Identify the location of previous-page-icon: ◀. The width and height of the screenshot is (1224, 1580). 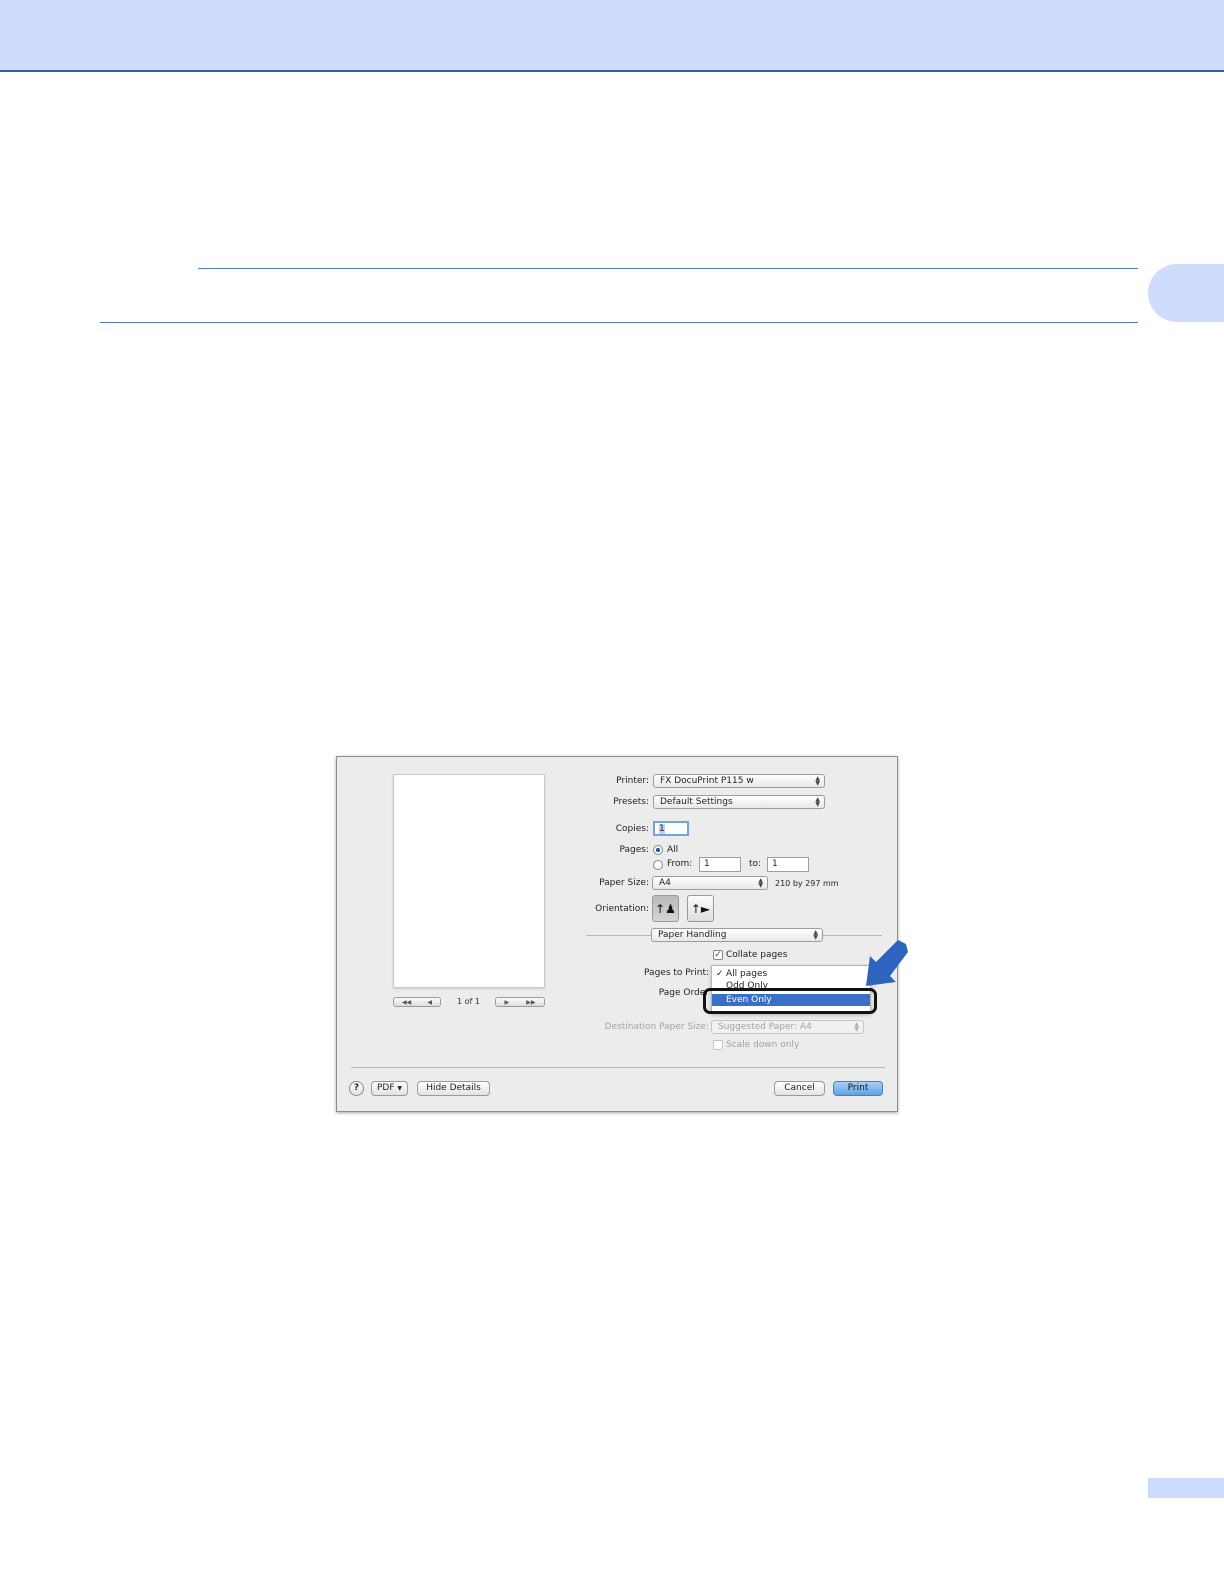
(429, 1002).